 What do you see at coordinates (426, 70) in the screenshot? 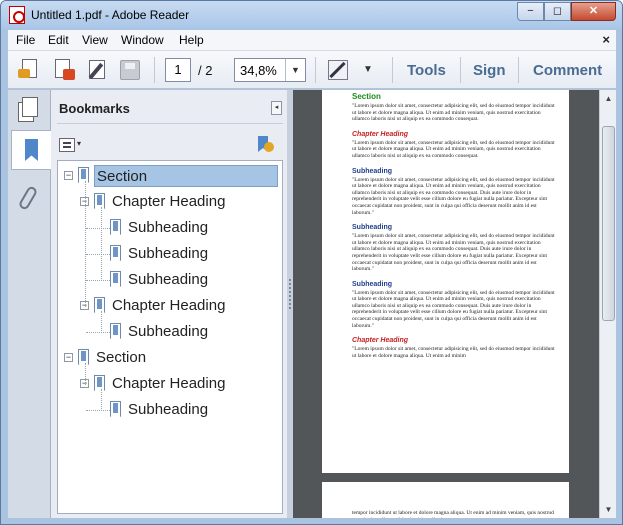
I see `tools-button: Tools` at bounding box center [426, 70].